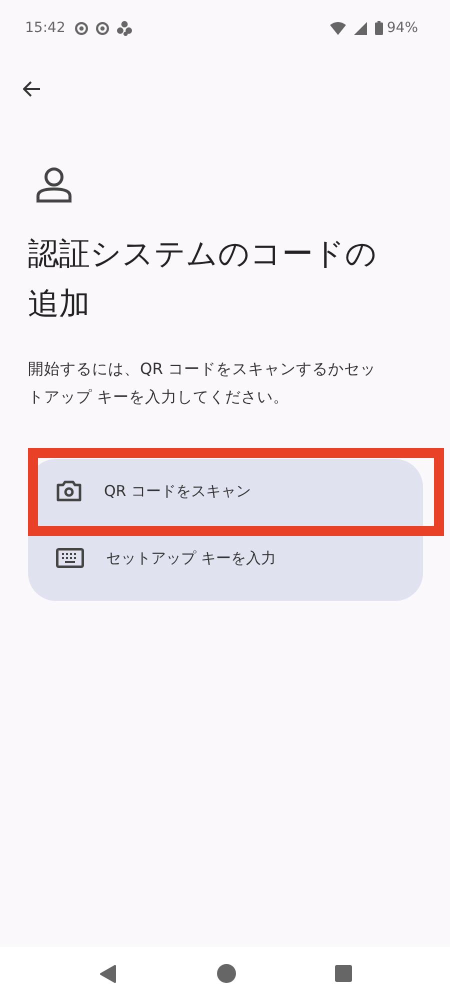 This screenshot has width=450, height=1000. I want to click on back-arrow-icon, so click(32, 89).